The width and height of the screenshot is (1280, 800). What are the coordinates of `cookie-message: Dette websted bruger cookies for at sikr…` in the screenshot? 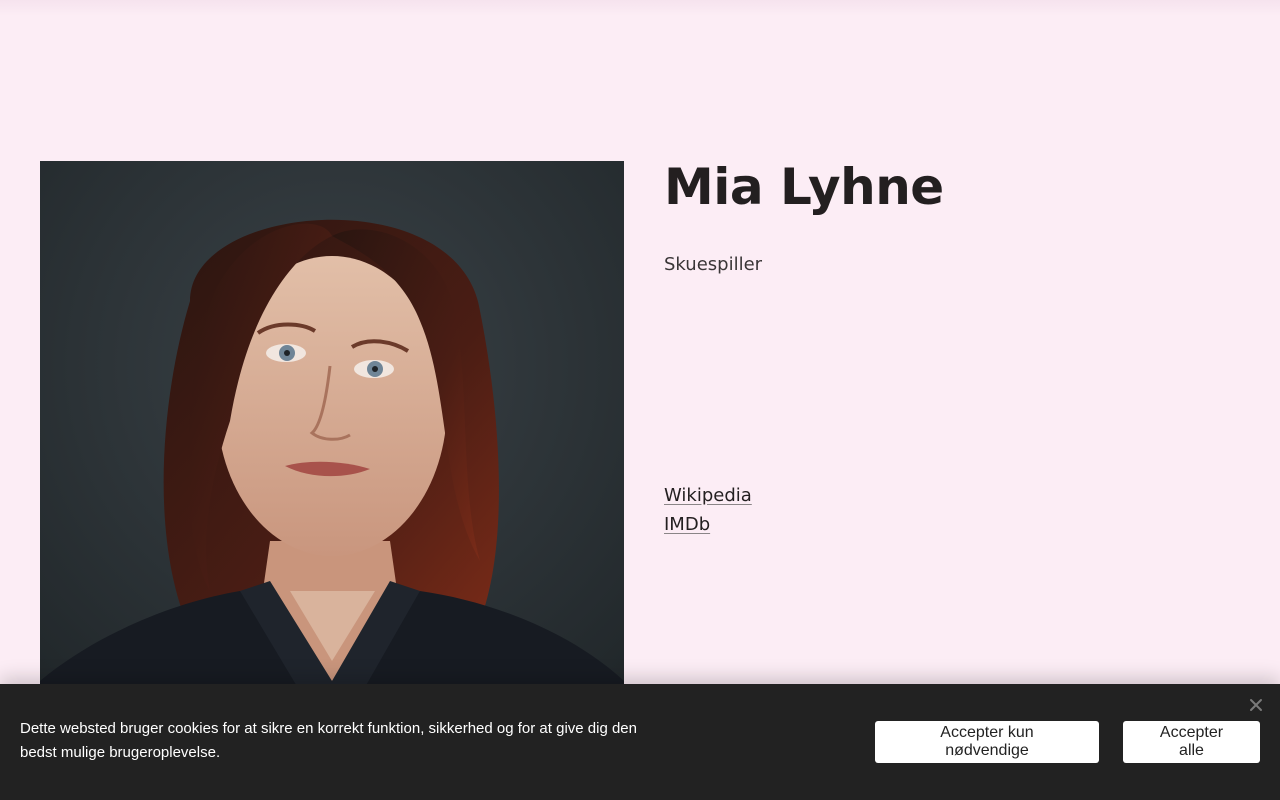 It's located at (328, 740).